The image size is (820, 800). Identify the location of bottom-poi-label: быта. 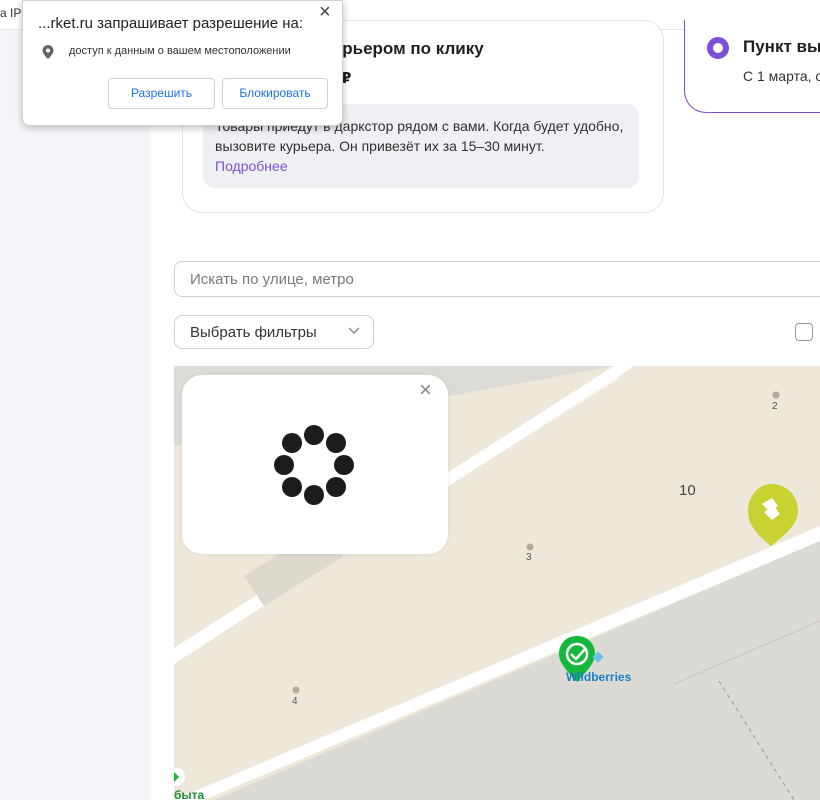
(189, 794).